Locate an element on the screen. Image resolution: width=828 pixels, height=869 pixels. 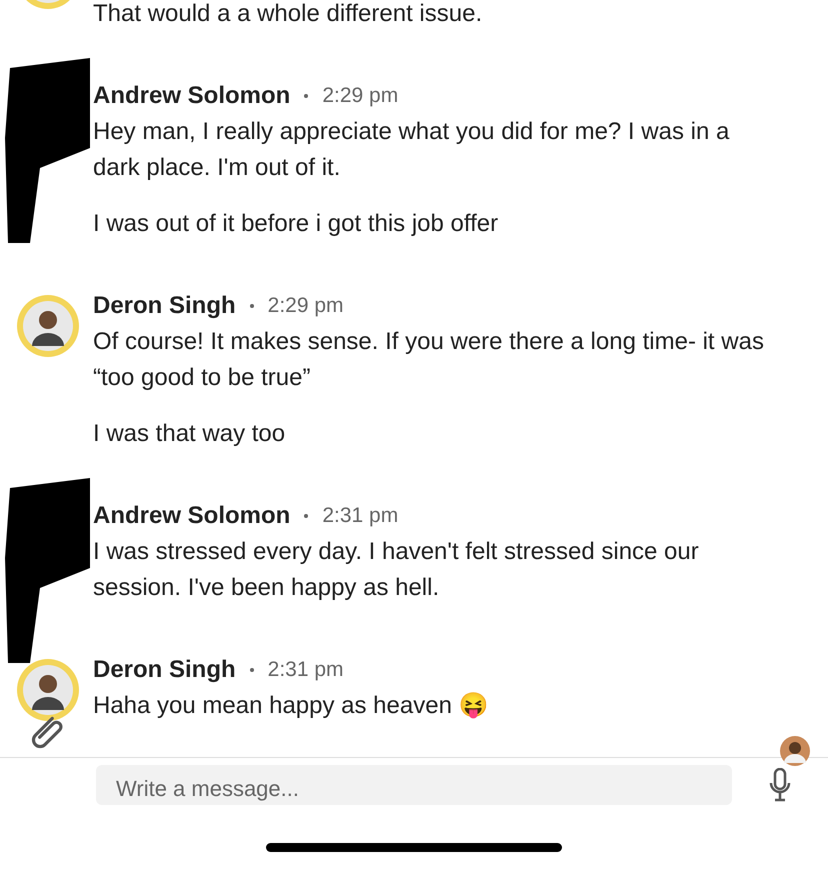
message-text: Hey man, I really appreciate what you did for me? I was in a dark place. I'm out of it. is located at coordinates (411, 150).